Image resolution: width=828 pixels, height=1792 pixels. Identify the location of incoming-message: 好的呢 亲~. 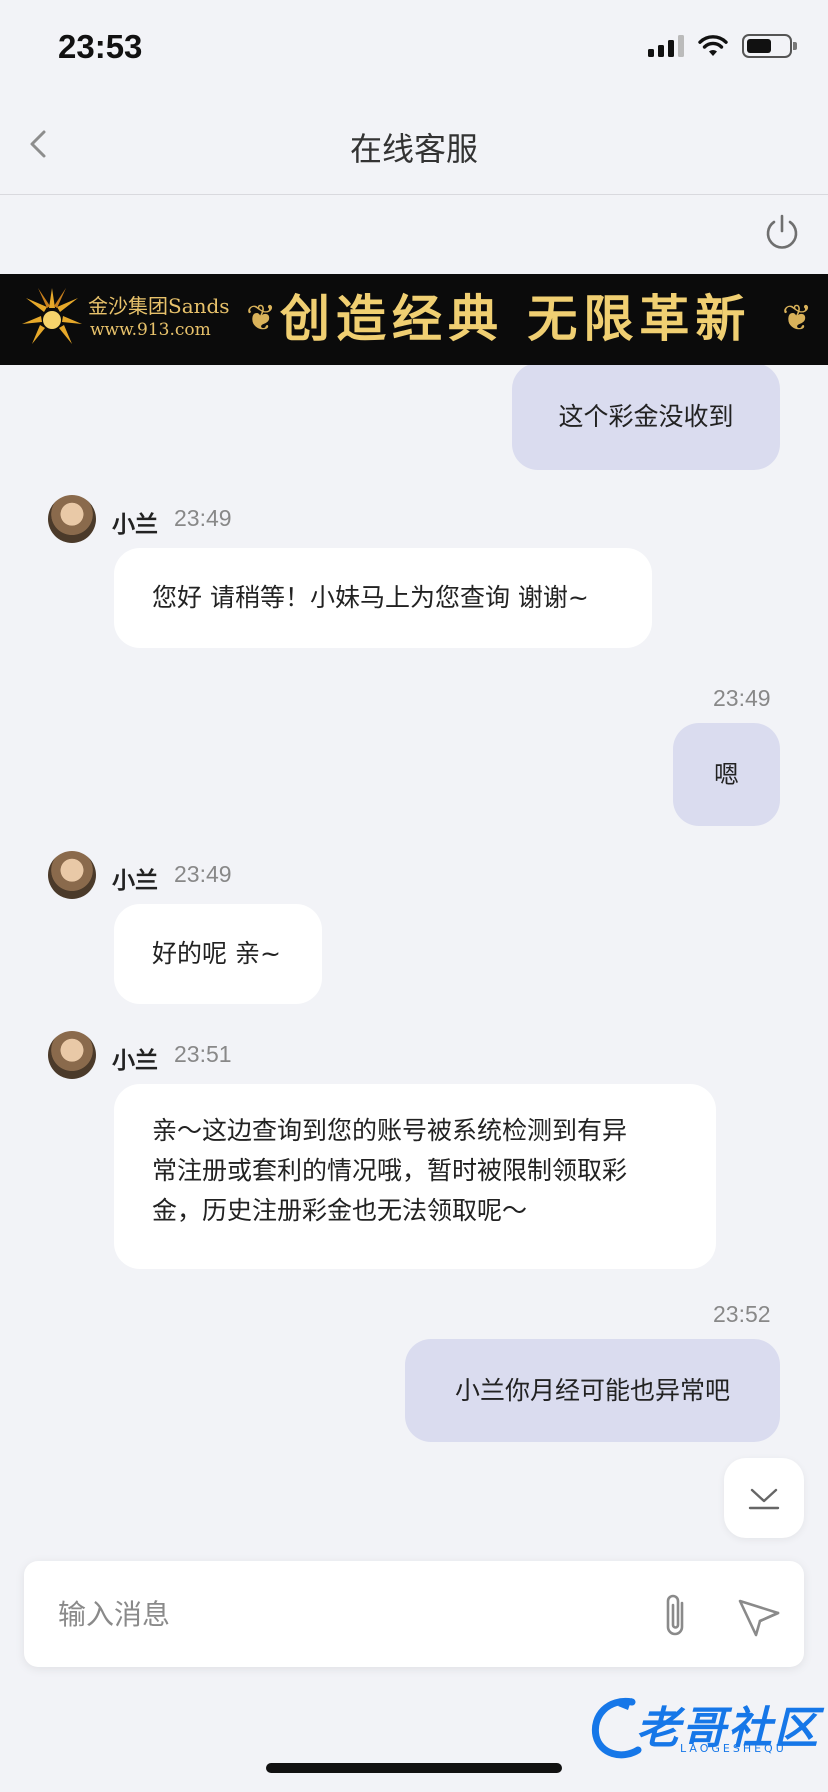
(218, 954).